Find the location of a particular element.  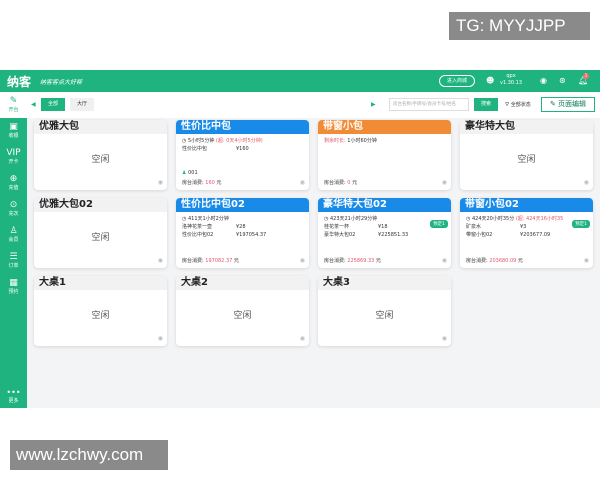

sidebar-item-5: ♙ 会员 is located at coordinates (13, 235).